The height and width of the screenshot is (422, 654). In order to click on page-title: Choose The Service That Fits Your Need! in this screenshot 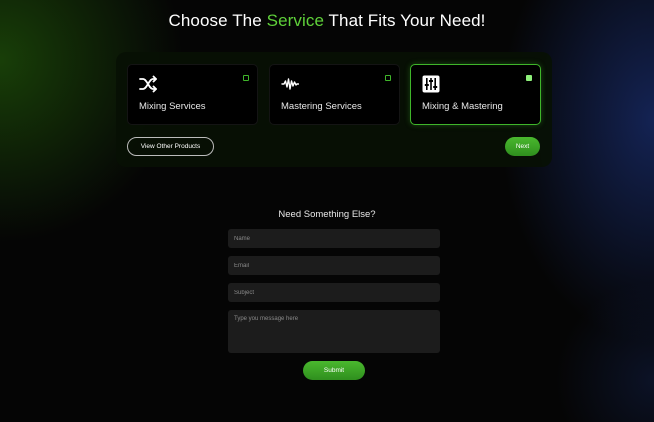, I will do `click(327, 21)`.